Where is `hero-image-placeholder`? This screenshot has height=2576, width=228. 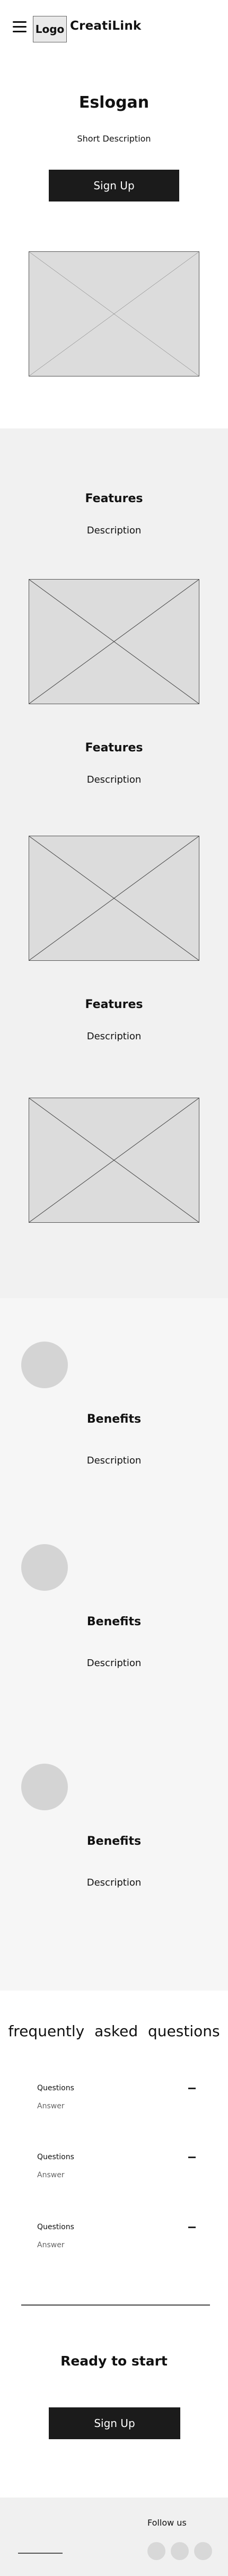 hero-image-placeholder is located at coordinates (114, 313).